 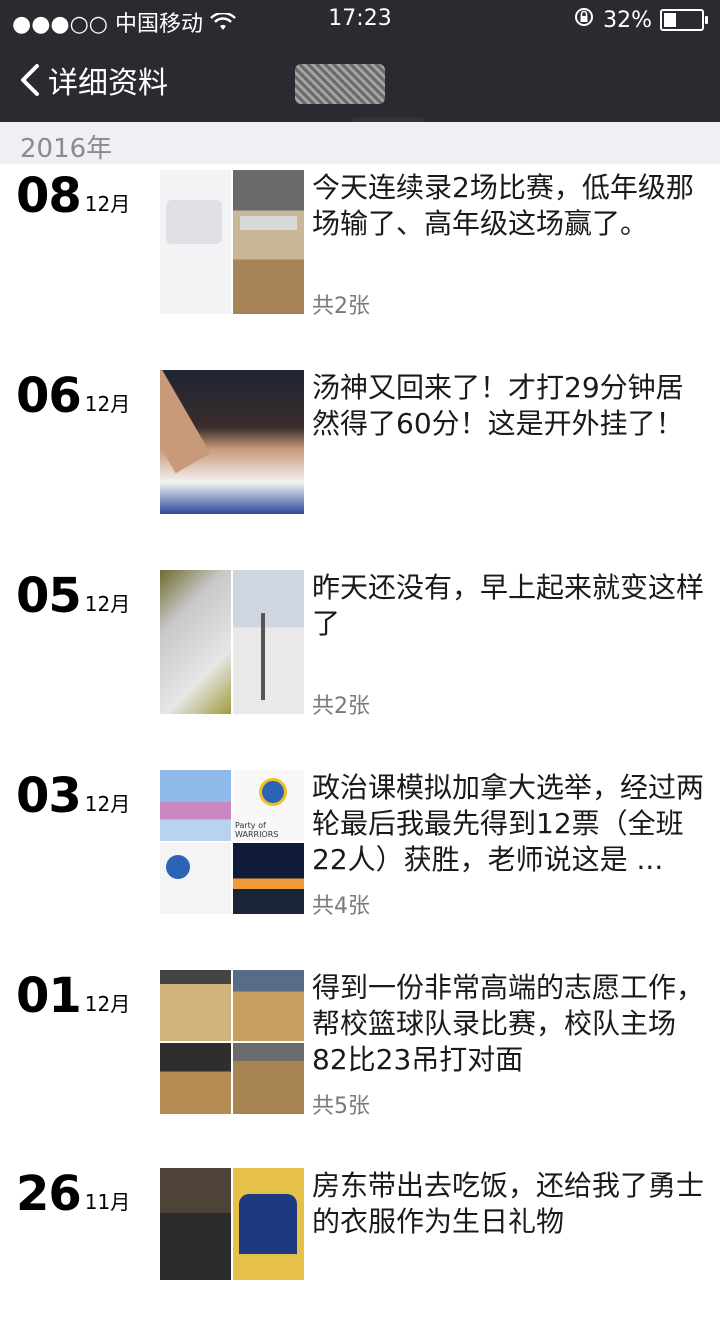 I want to click on post-text: 得到一份非常高端的志愿工作，帮校篮球队录比赛，校队主场82比23吊打对面, so click(x=508, y=1023).